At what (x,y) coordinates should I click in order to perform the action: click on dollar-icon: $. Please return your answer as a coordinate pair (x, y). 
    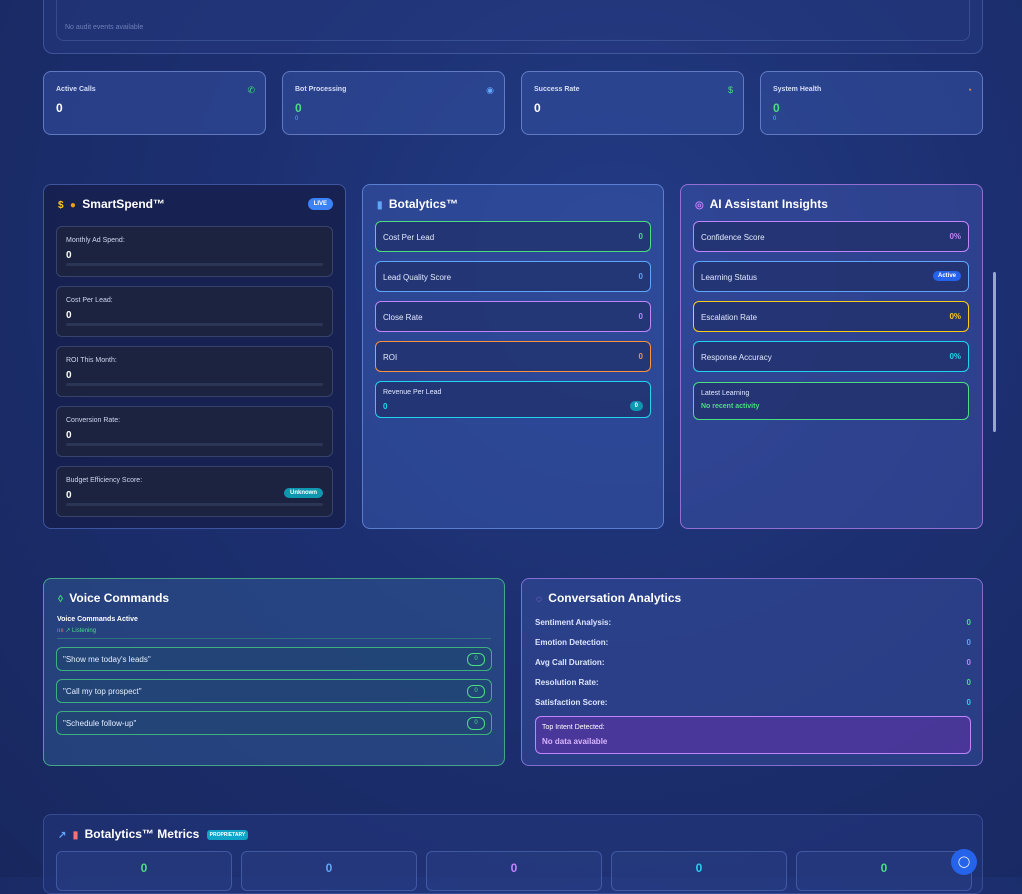
    Looking at the image, I should click on (730, 90).